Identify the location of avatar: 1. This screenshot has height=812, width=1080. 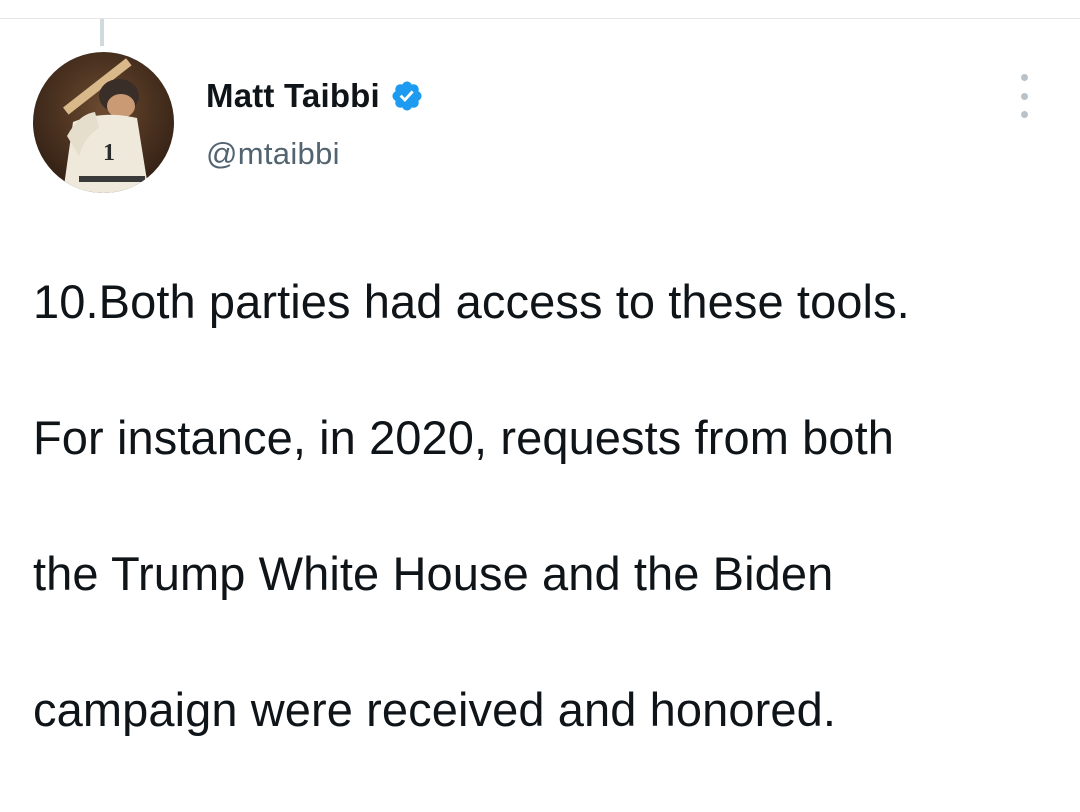
(103, 122).